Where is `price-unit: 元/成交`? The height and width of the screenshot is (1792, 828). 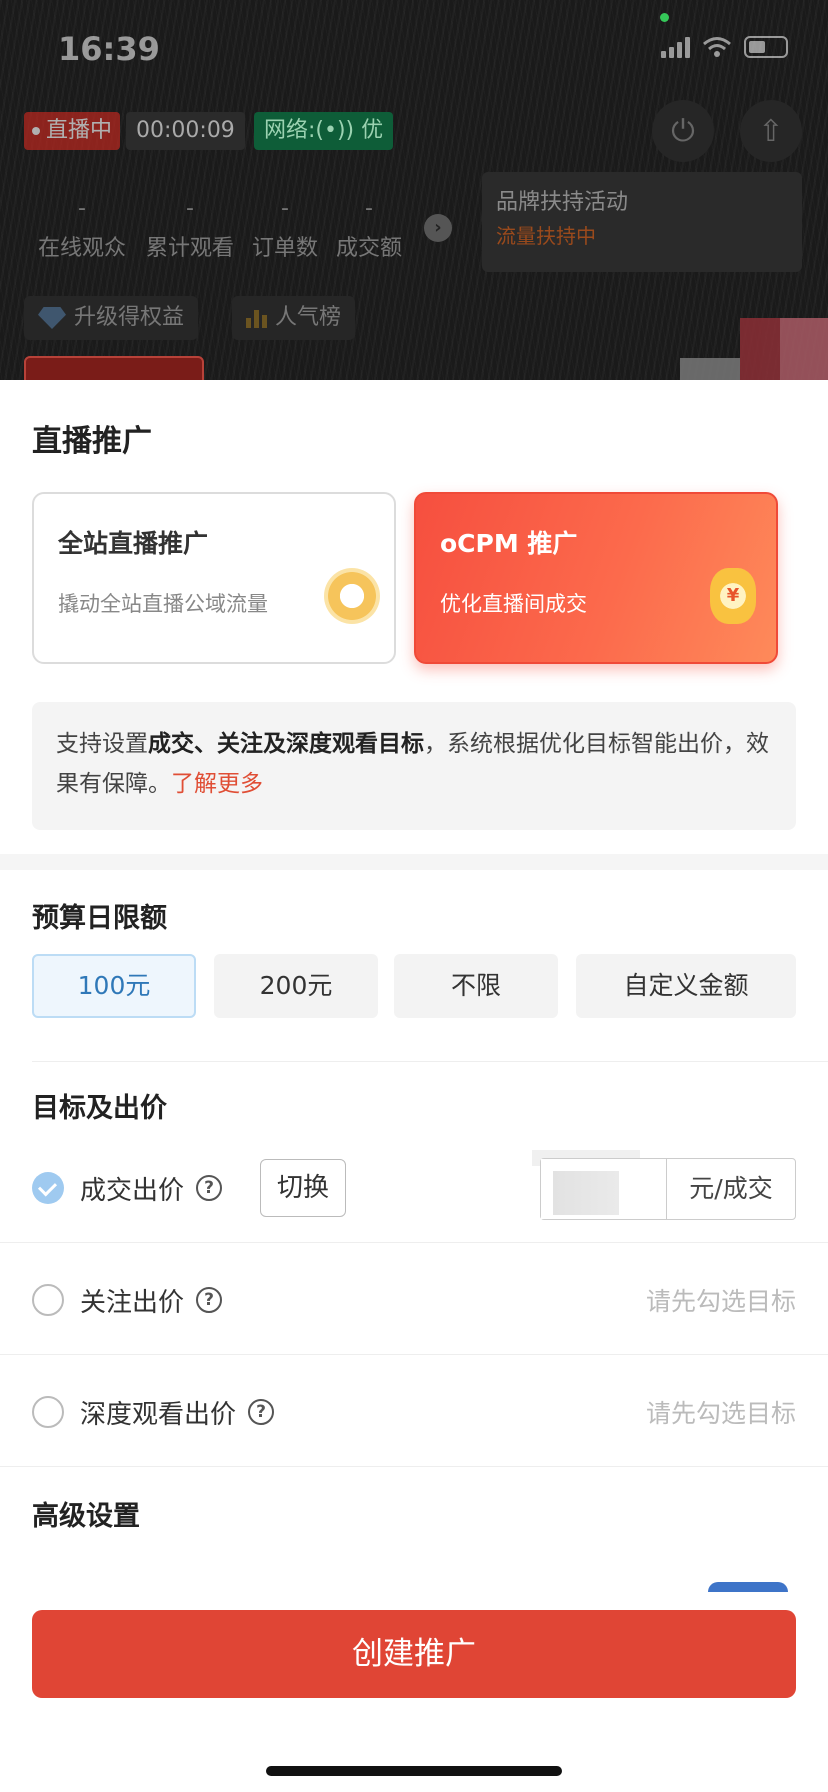 price-unit: 元/成交 is located at coordinates (731, 1188).